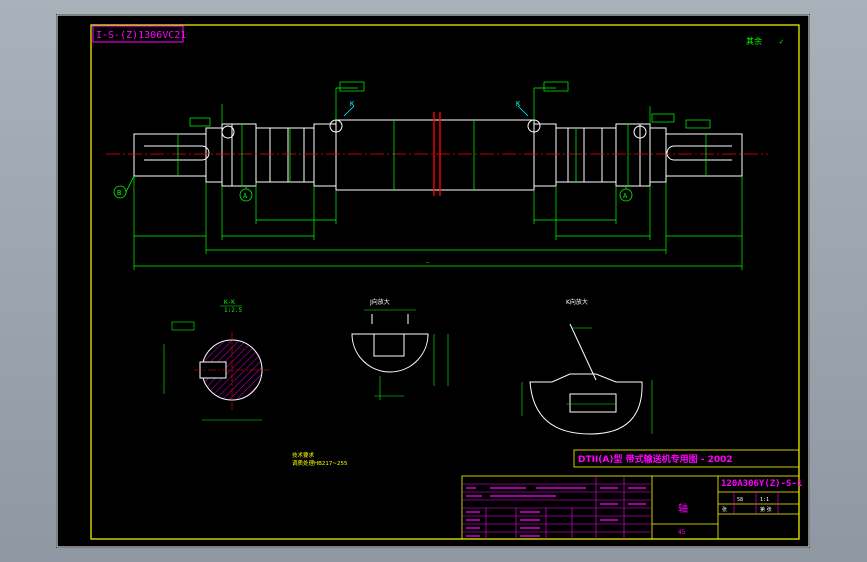  I want to click on section-k-right: K, so click(518, 104).